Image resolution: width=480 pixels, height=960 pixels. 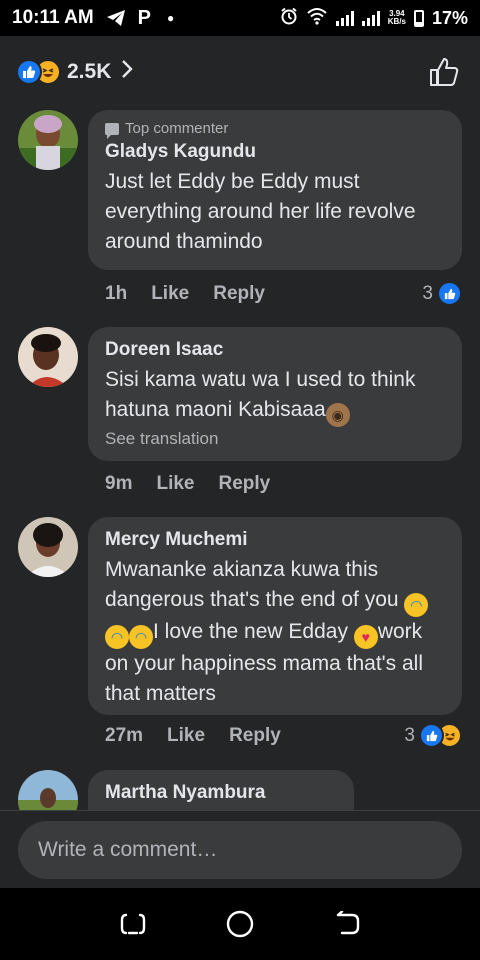 What do you see at coordinates (317, 18) in the screenshot?
I see `wifi-icon` at bounding box center [317, 18].